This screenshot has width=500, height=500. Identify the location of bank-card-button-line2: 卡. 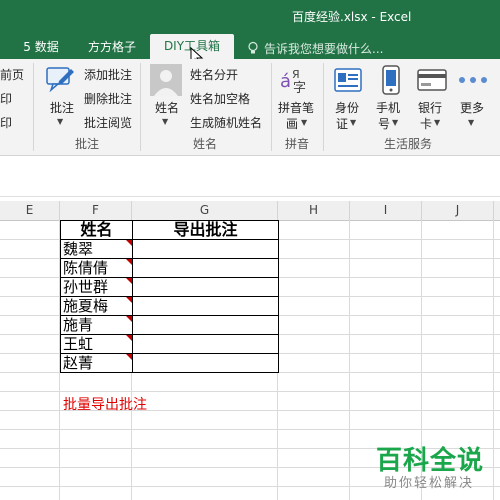
(426, 123).